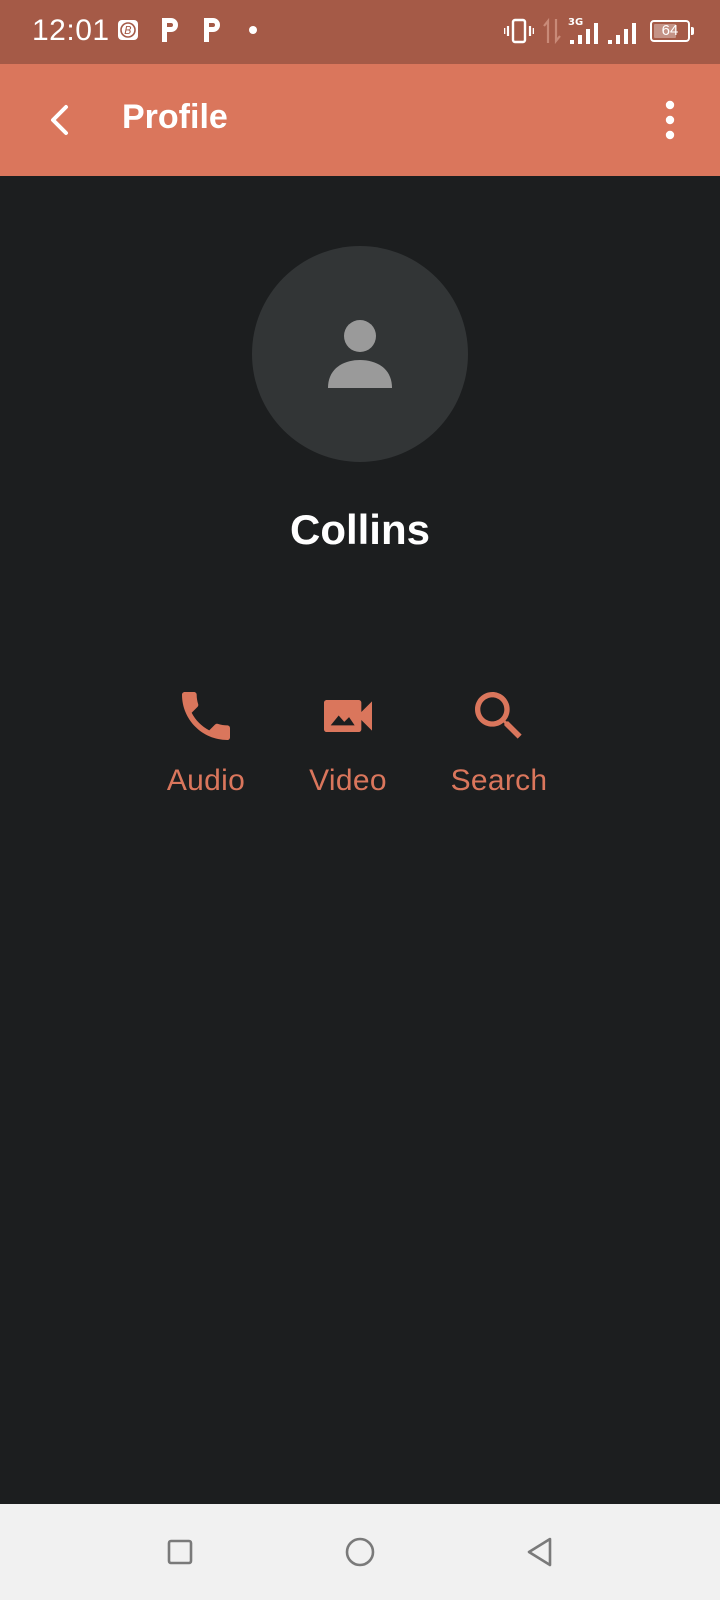 This screenshot has height=1600, width=720. I want to click on more-options-button, so click(670, 120).